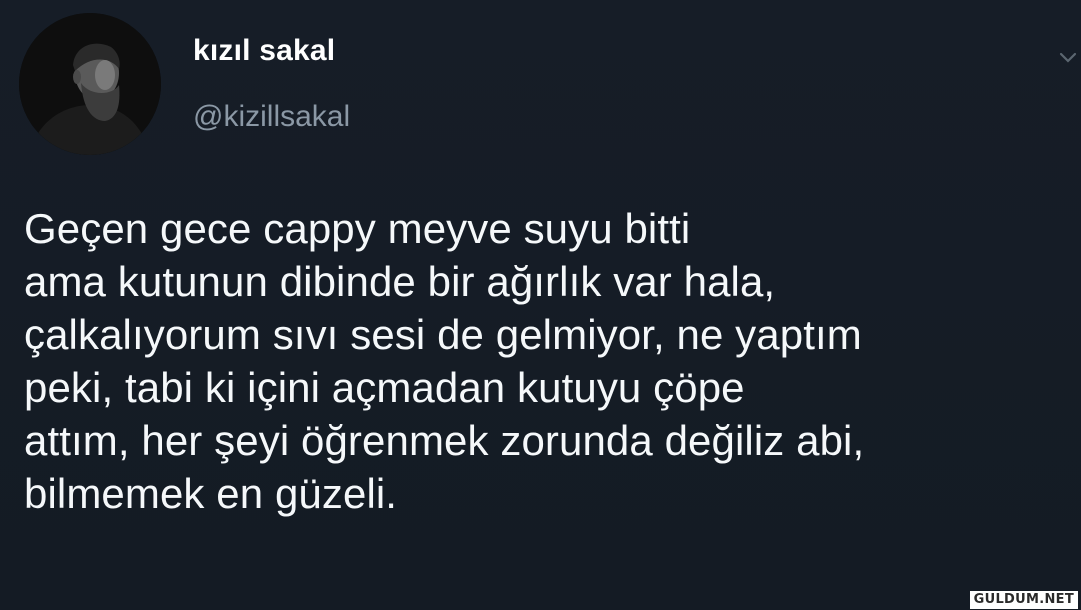  Describe the element at coordinates (211, 493) in the screenshot. I see `tweet-text-line: bilmemek en güzeli.` at that location.